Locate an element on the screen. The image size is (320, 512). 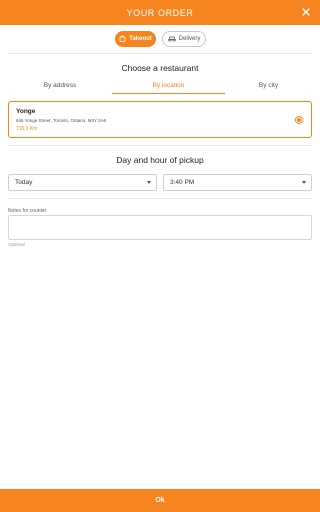
delivery-label: Delivery is located at coordinates (189, 39).